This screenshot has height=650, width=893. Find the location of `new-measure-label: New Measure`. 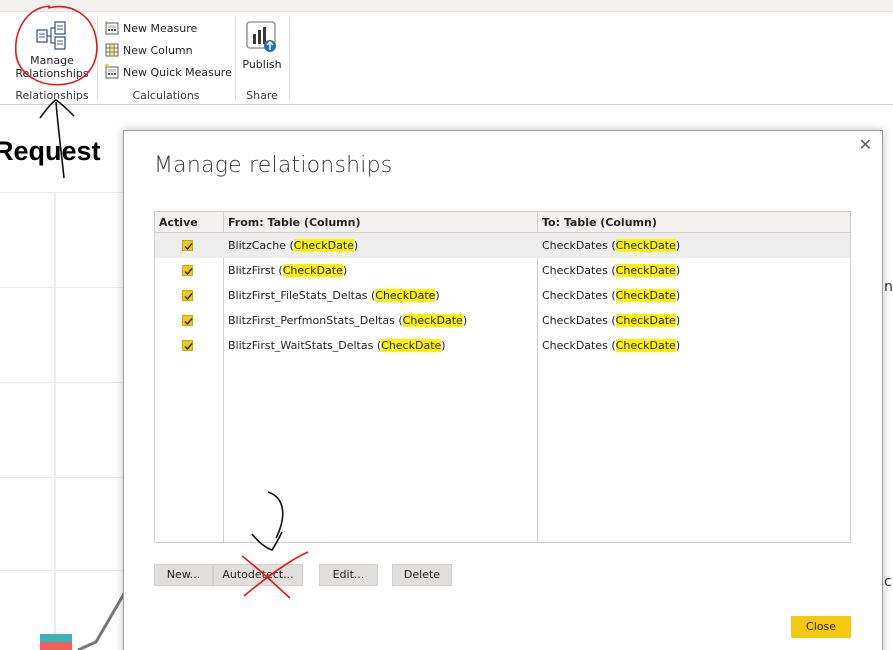

new-measure-label: New Measure is located at coordinates (160, 28).